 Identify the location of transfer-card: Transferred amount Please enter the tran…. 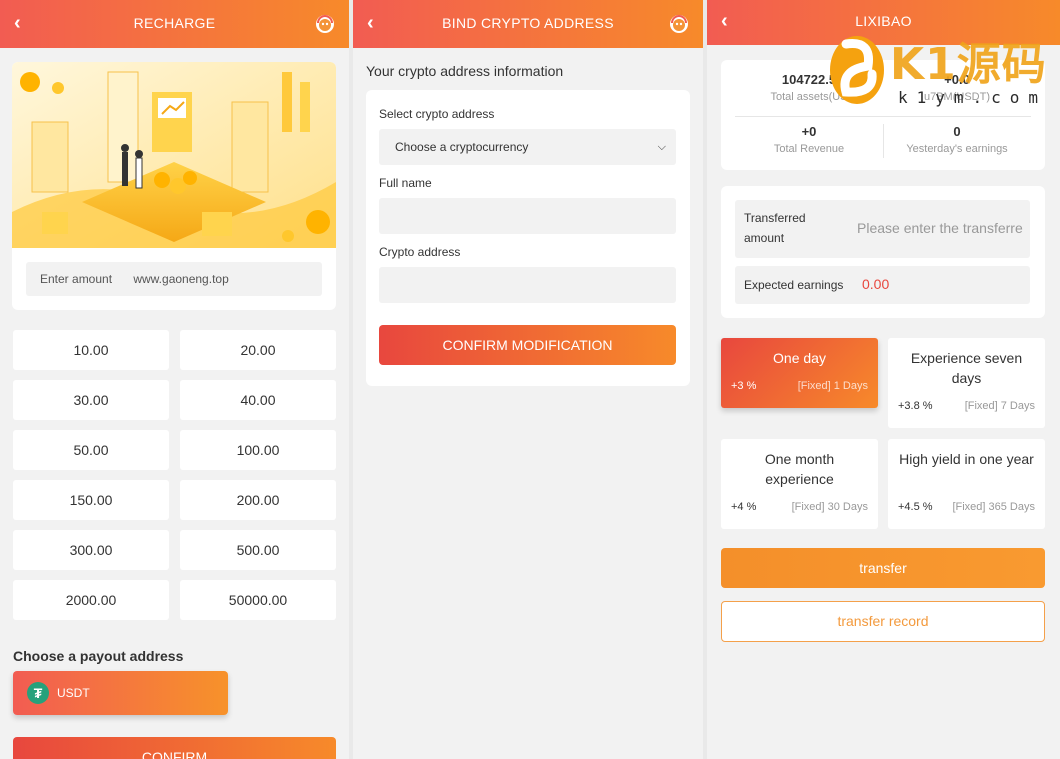
(883, 252).